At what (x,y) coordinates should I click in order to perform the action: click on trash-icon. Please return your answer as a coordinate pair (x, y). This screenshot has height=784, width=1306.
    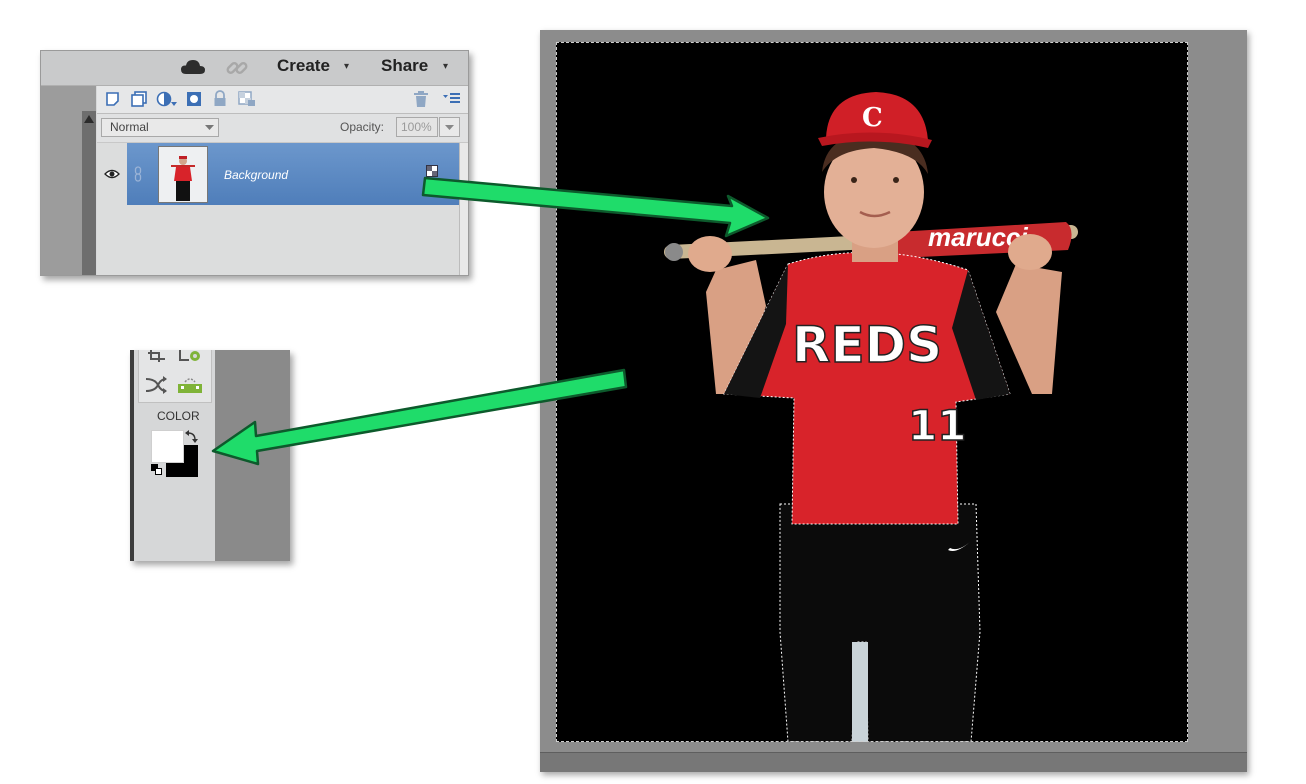
    Looking at the image, I should click on (421, 99).